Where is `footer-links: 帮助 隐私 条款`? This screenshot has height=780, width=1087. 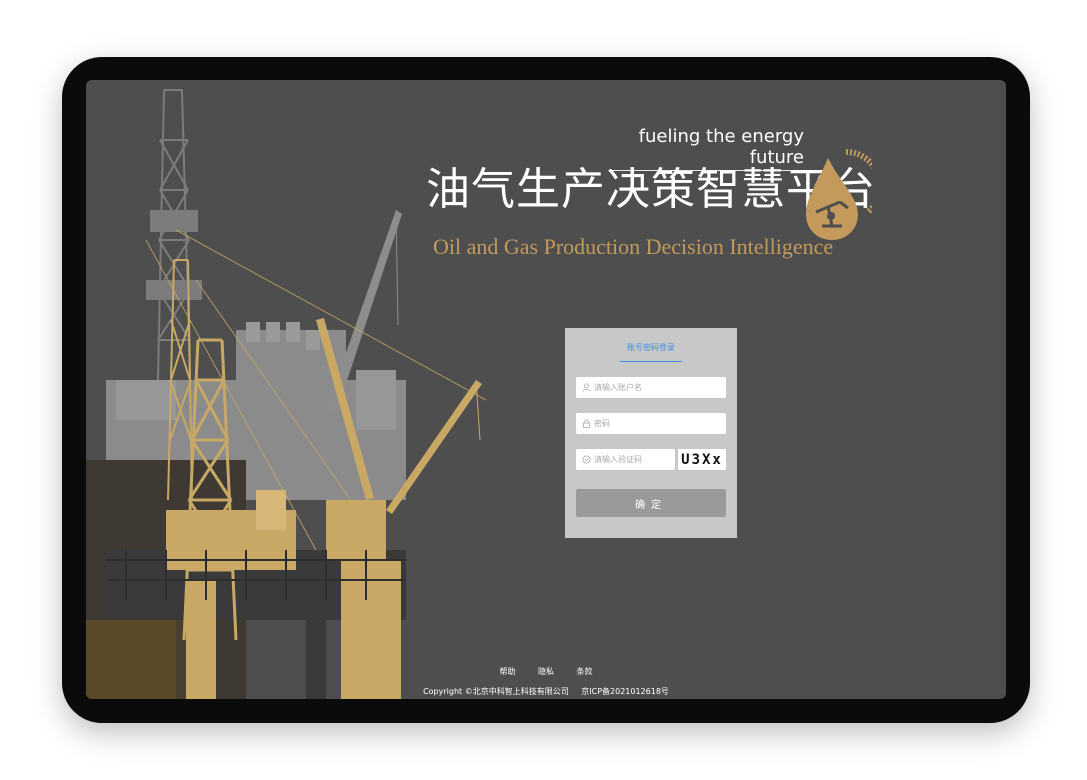
footer-links: 帮助 隐私 条款 is located at coordinates (546, 671).